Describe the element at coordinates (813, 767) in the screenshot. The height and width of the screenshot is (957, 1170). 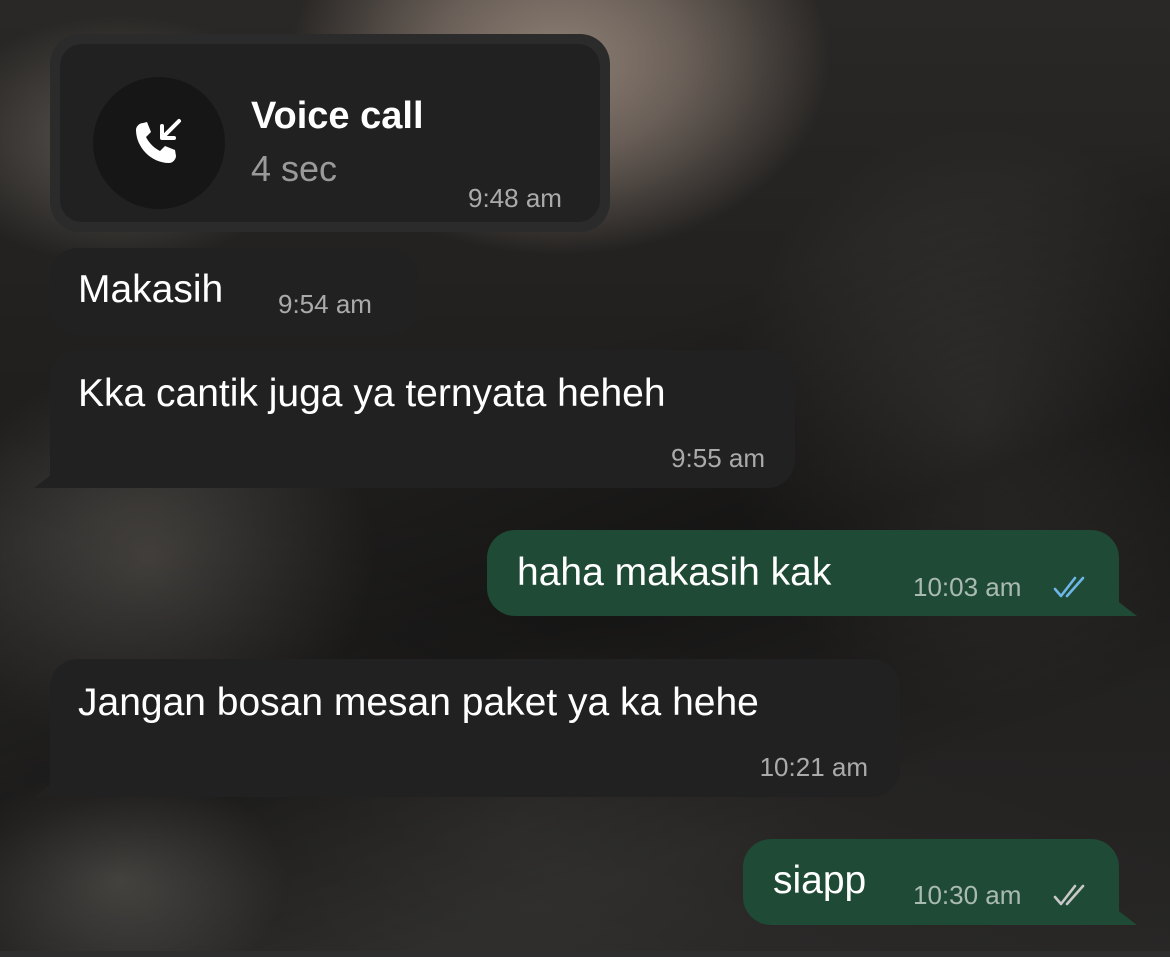
I see `message-time: 10:21 am` at that location.